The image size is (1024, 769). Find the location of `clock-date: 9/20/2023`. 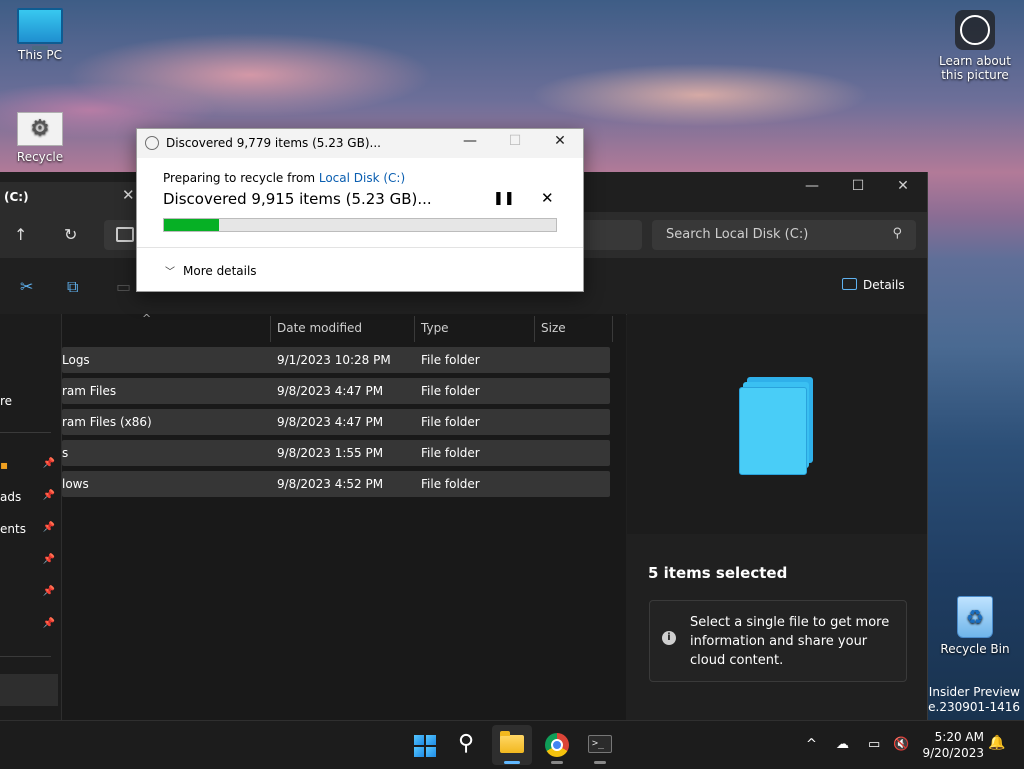

clock-date: 9/20/2023 is located at coordinates (953, 753).